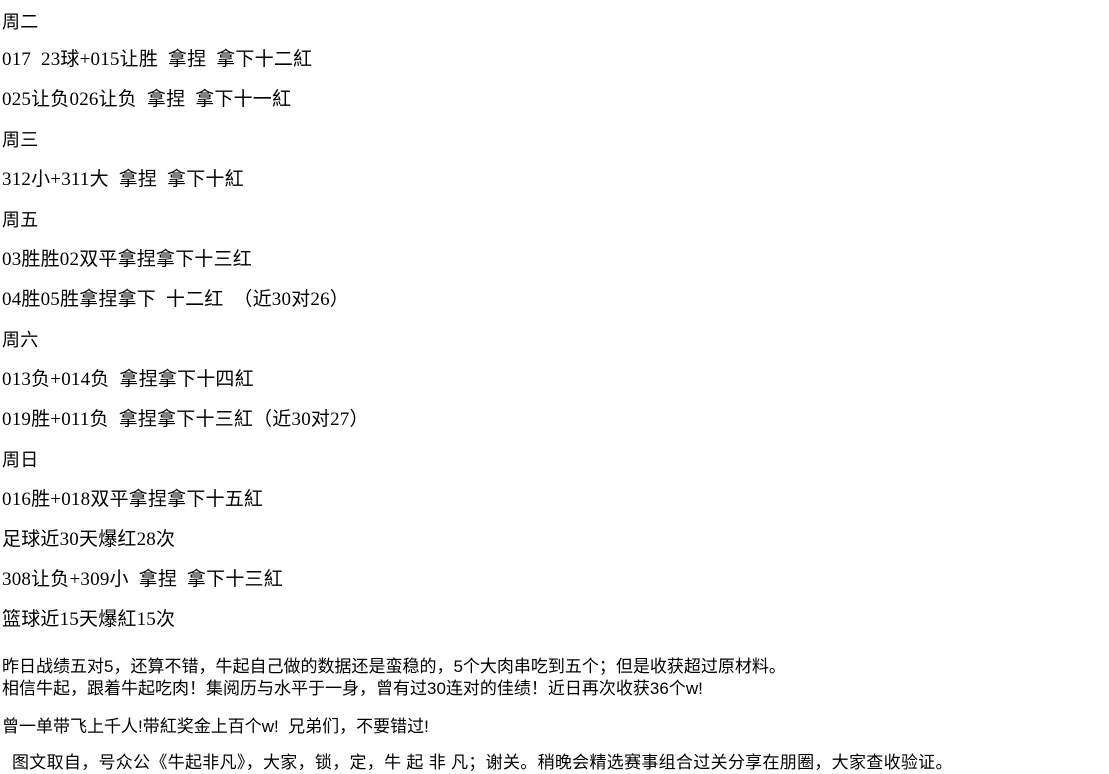 This screenshot has width=1109, height=774. What do you see at coordinates (554, 648) in the screenshot?
I see `promo-top-gap` at bounding box center [554, 648].